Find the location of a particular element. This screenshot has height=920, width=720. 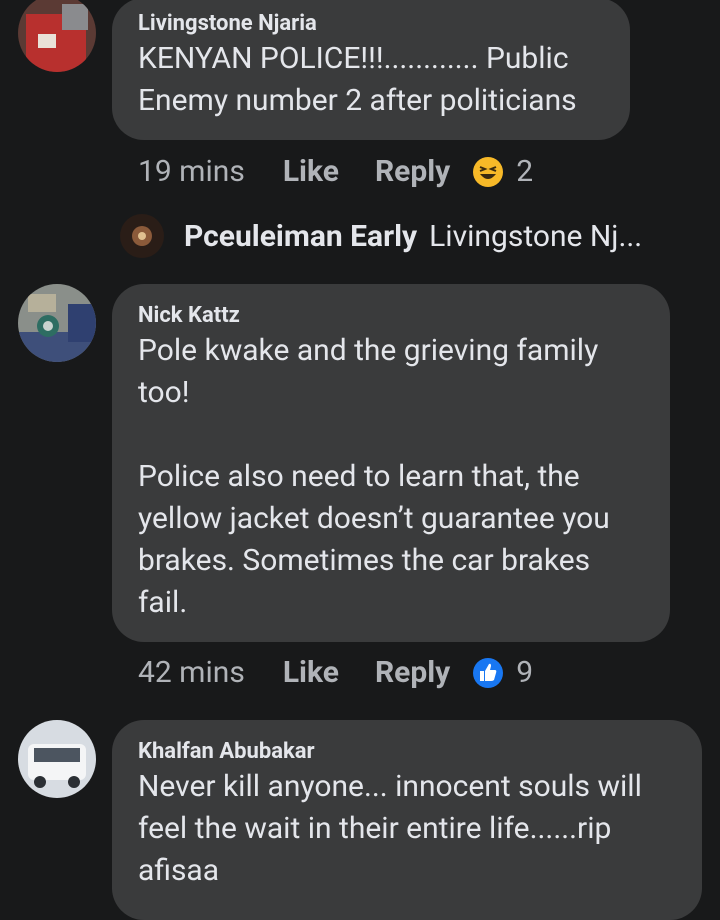

comment-actions: 19 mins Like Reply 2 is located at coordinates (335, 171).